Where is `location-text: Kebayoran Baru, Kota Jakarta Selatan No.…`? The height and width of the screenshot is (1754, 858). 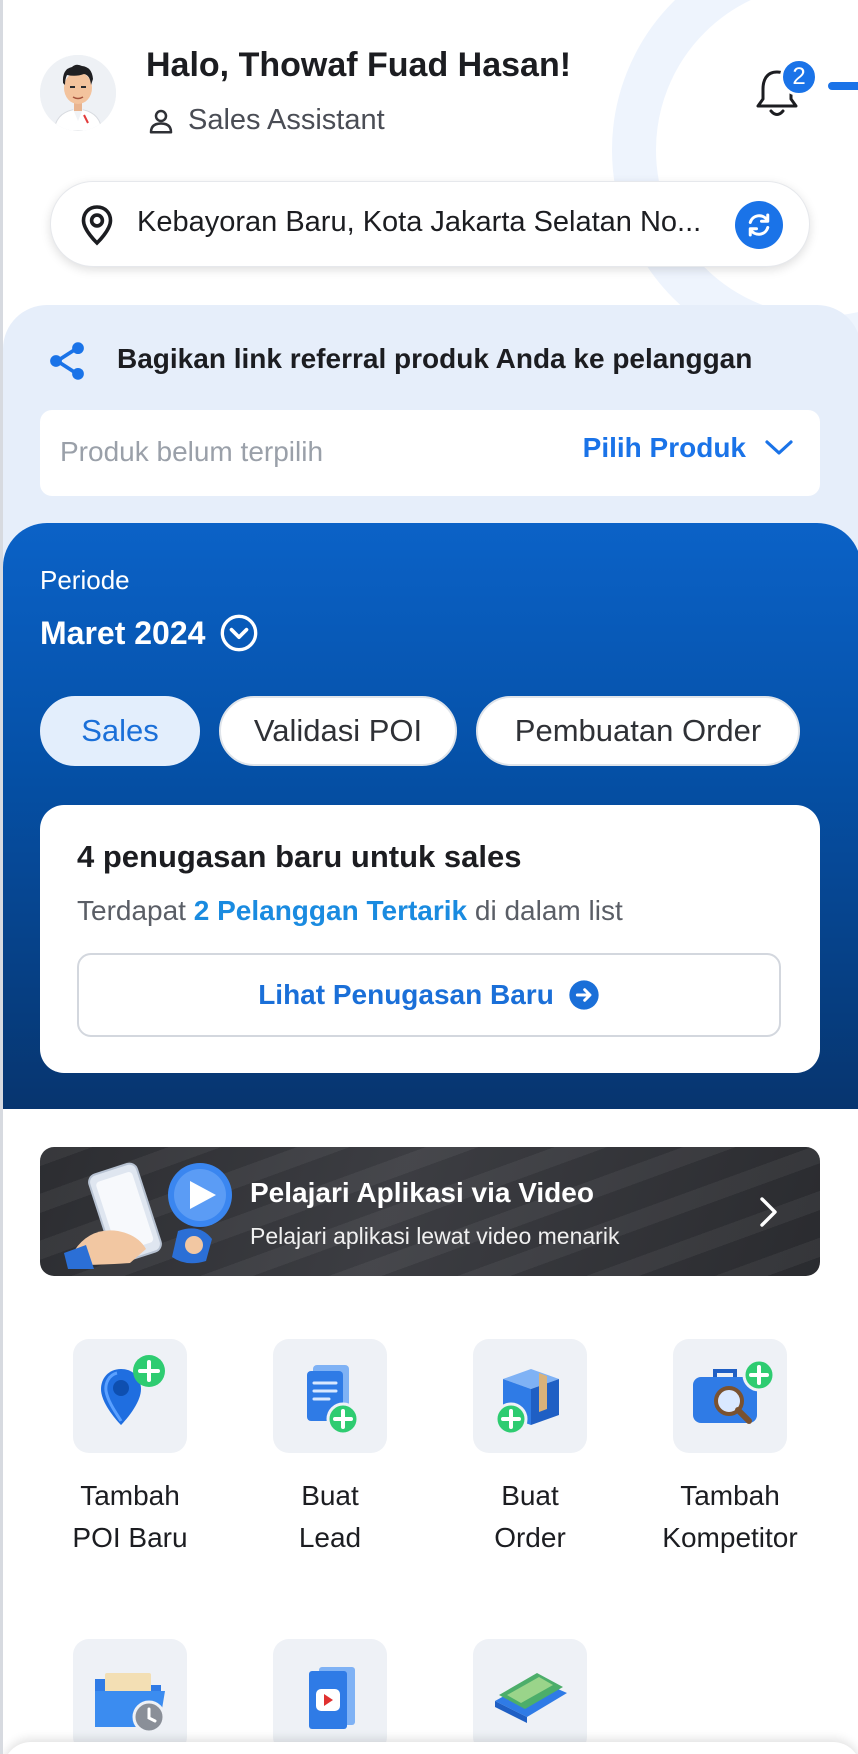 location-text: Kebayoran Baru, Kota Jakarta Selatan No.… is located at coordinates (419, 222).